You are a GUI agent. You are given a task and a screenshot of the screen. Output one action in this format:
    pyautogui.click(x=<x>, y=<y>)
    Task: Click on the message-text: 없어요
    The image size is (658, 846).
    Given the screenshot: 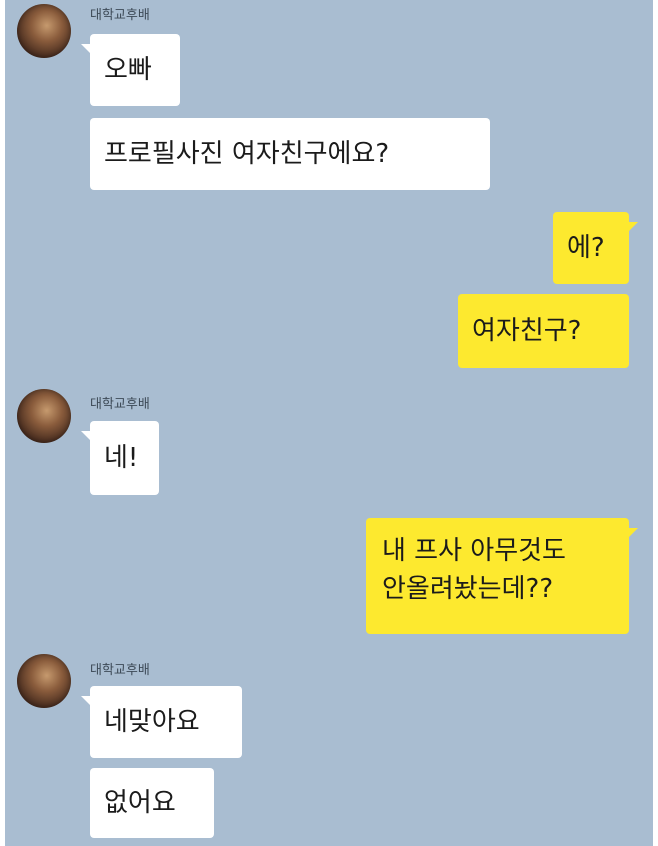 What is the action you would take?
    pyautogui.click(x=140, y=803)
    